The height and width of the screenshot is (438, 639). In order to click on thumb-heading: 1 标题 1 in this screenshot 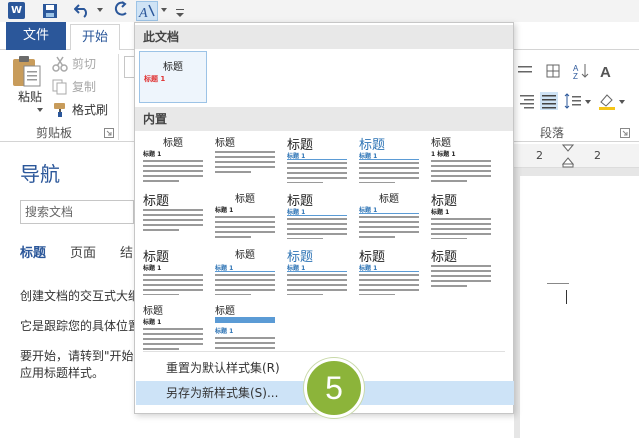, I will do `click(443, 154)`.